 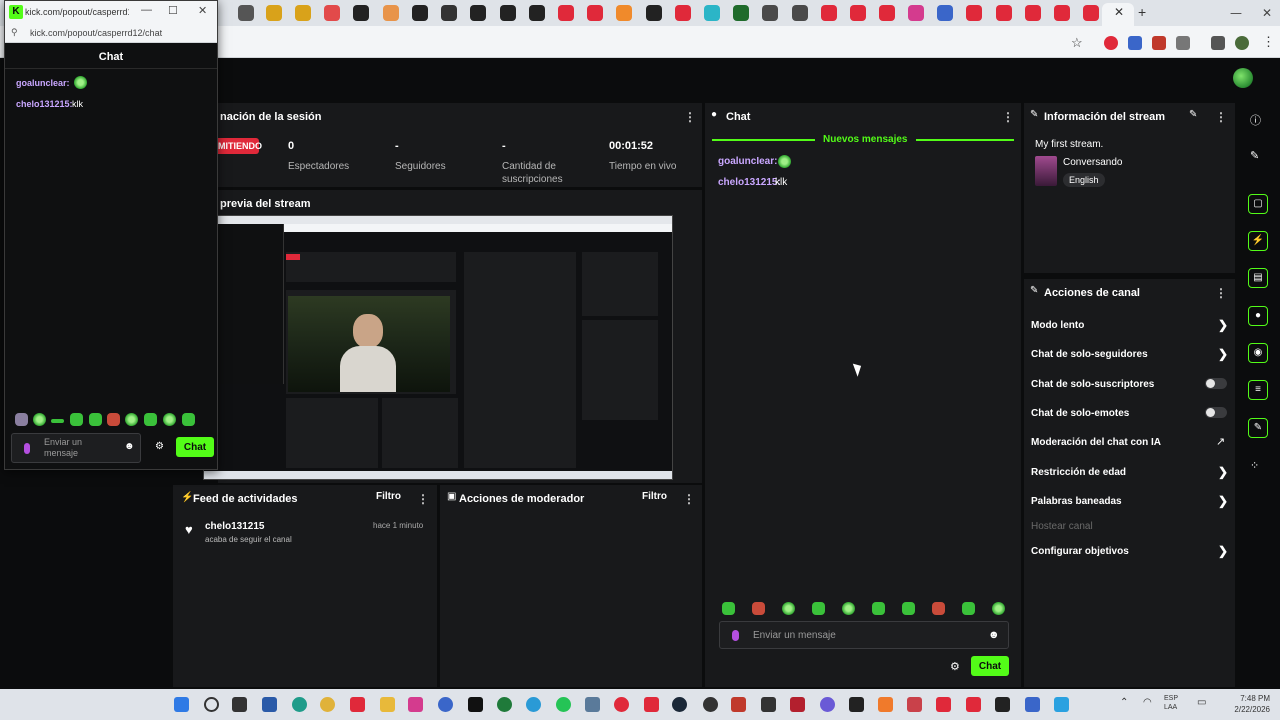 What do you see at coordinates (1057, 325) in the screenshot?
I see `slow-mode-option: Modo lento` at bounding box center [1057, 325].